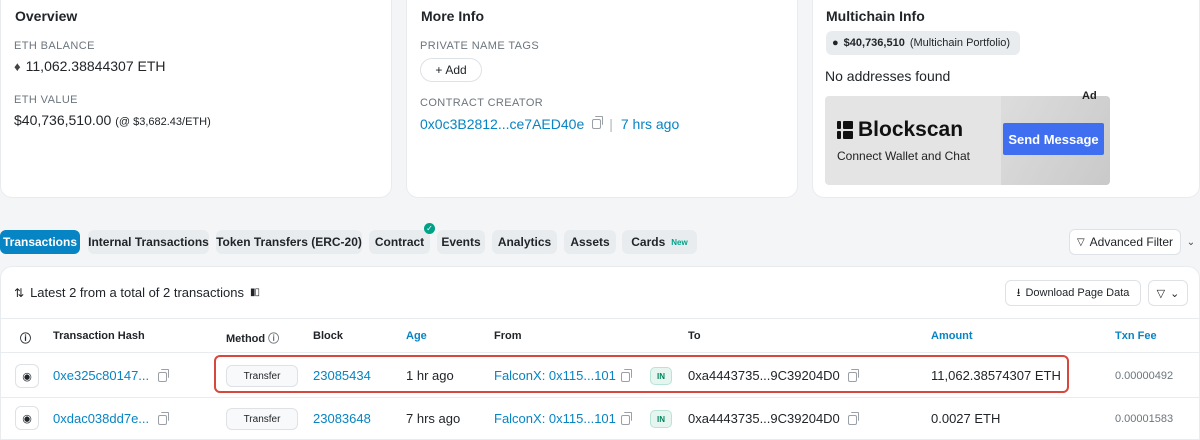 The width and height of the screenshot is (1200, 440). I want to click on column-method-label: Method, so click(246, 339).